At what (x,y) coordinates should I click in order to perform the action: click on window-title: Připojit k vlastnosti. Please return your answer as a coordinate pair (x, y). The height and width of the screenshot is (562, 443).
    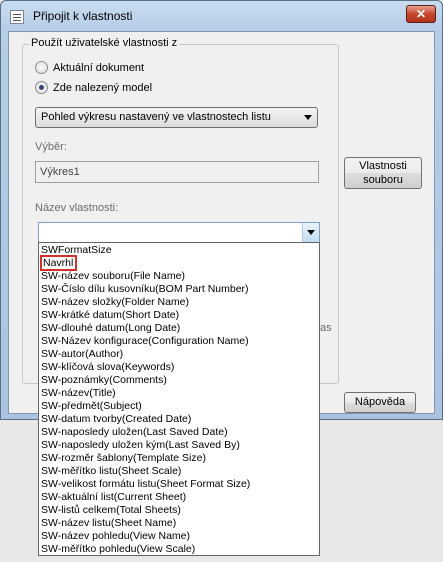
    Looking at the image, I should click on (83, 16).